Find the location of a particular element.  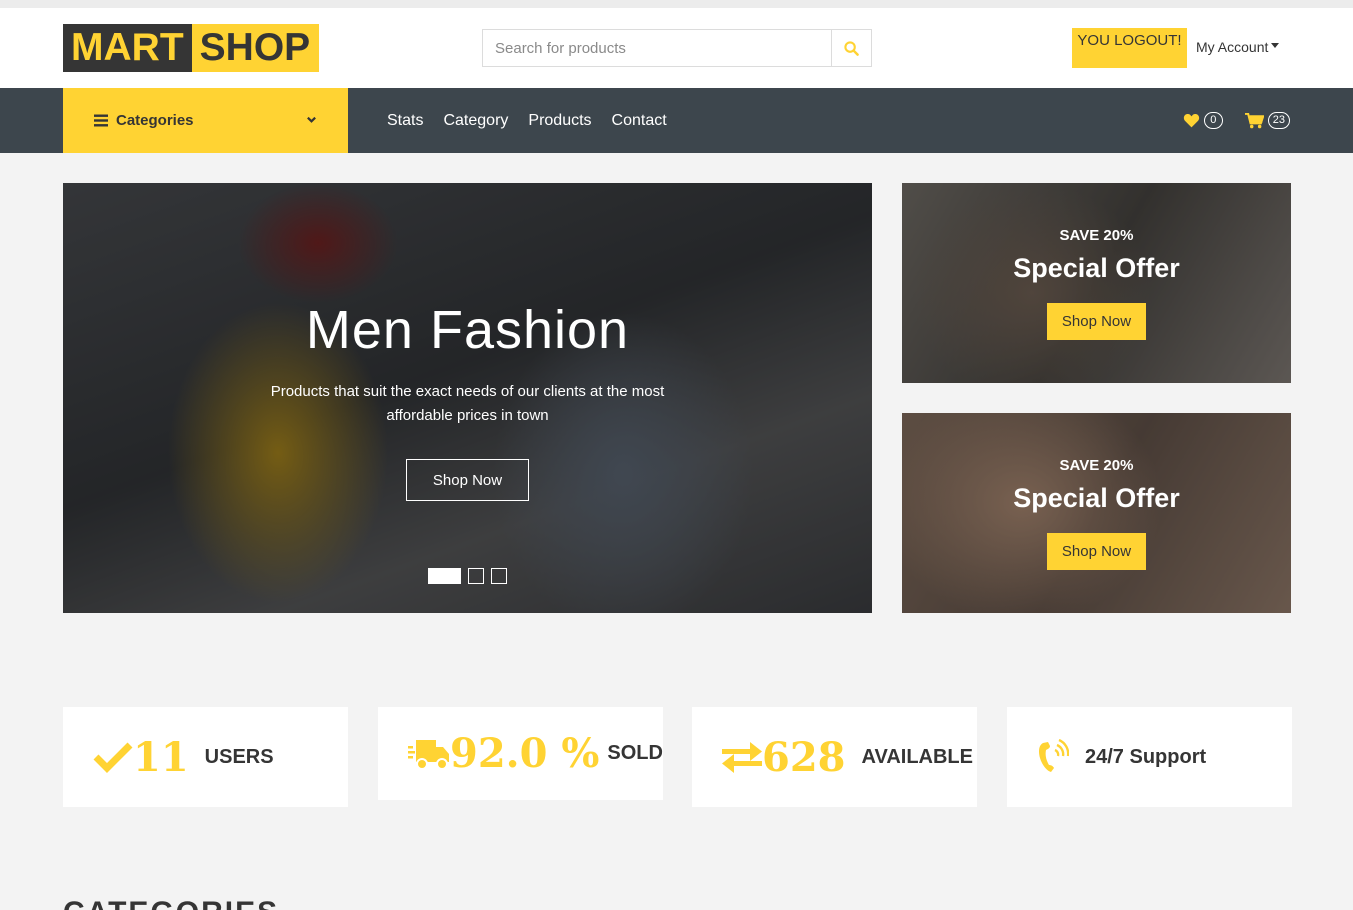

chevron-down-icon is located at coordinates (311, 119).